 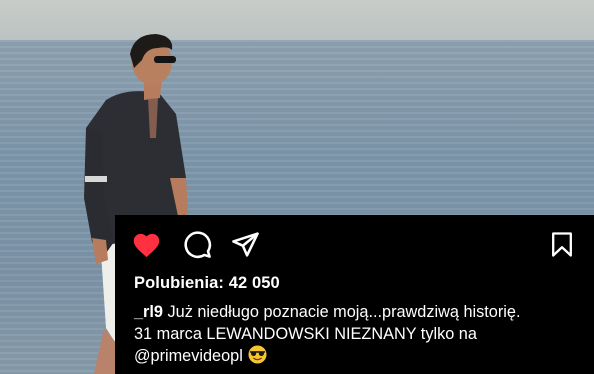 I want to click on share-button, so click(x=245, y=244).